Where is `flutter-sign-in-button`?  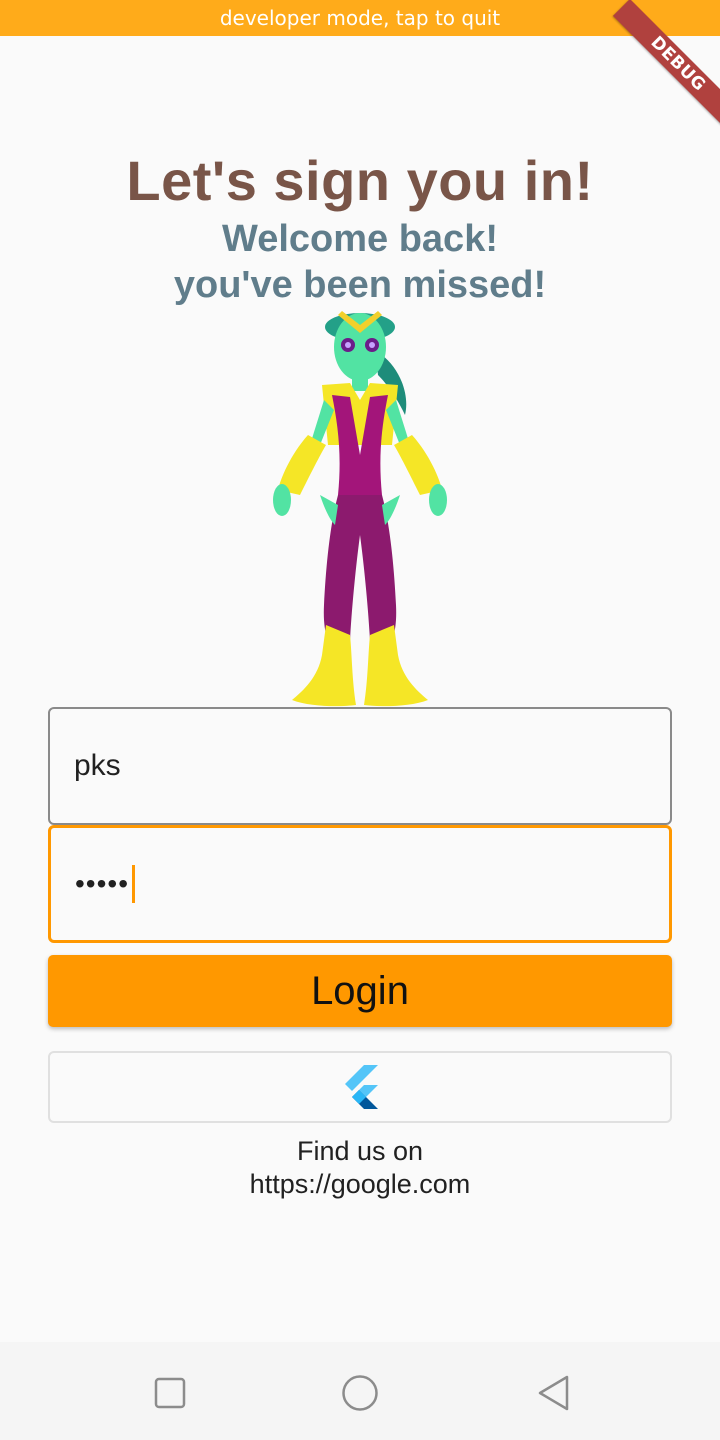
flutter-sign-in-button is located at coordinates (360, 1087).